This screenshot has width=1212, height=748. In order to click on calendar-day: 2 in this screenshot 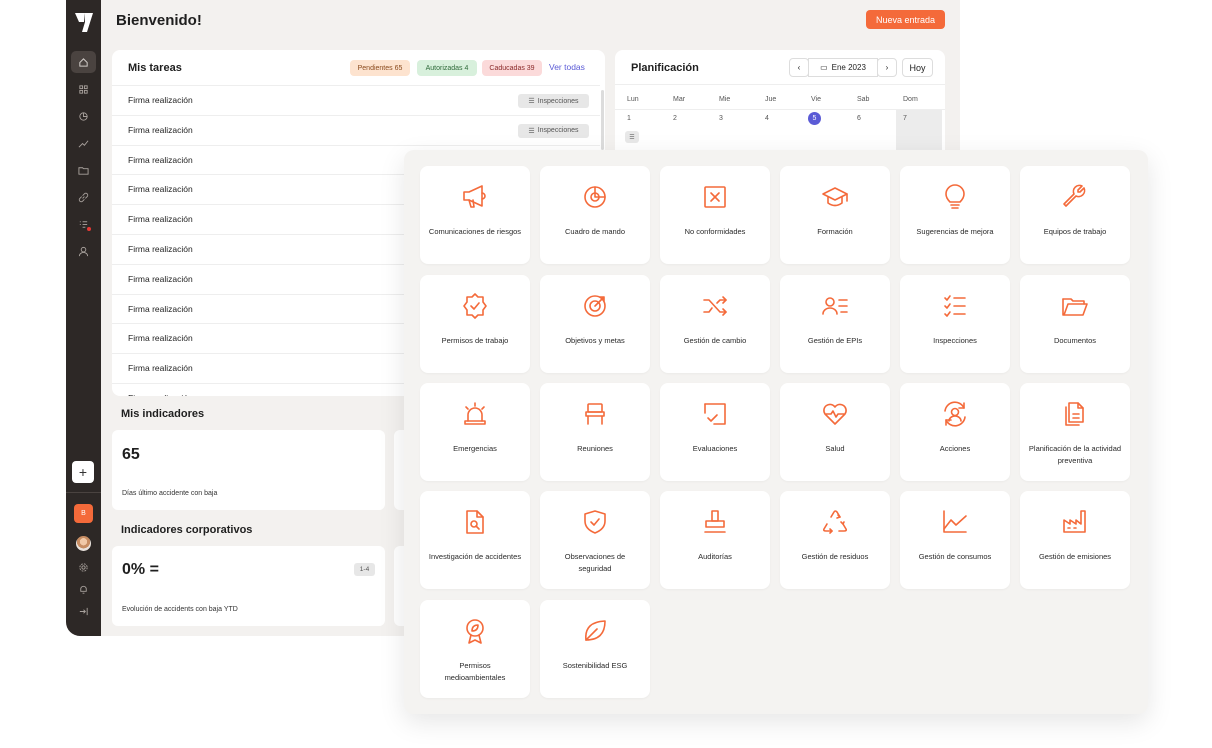, I will do `click(675, 118)`.